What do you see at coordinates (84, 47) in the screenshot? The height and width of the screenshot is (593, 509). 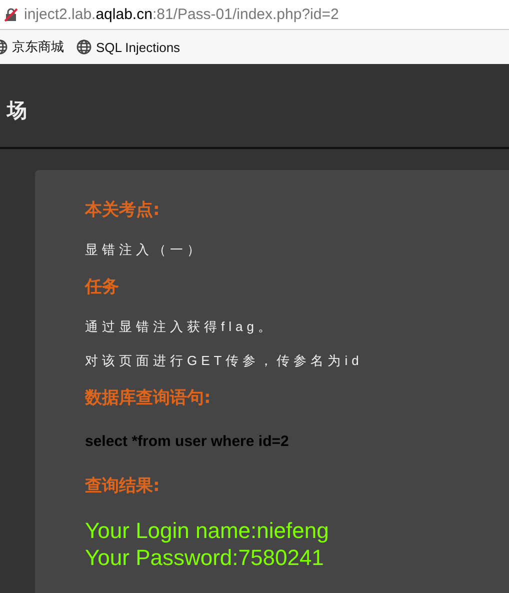 I see `globe-icon` at bounding box center [84, 47].